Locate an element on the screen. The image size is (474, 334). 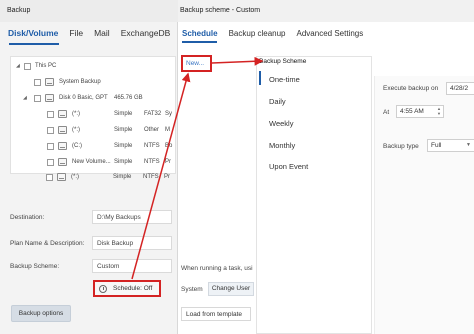
tree-node-partition: (C:) Simple NTFS Bo is located at coordinates (94, 147).